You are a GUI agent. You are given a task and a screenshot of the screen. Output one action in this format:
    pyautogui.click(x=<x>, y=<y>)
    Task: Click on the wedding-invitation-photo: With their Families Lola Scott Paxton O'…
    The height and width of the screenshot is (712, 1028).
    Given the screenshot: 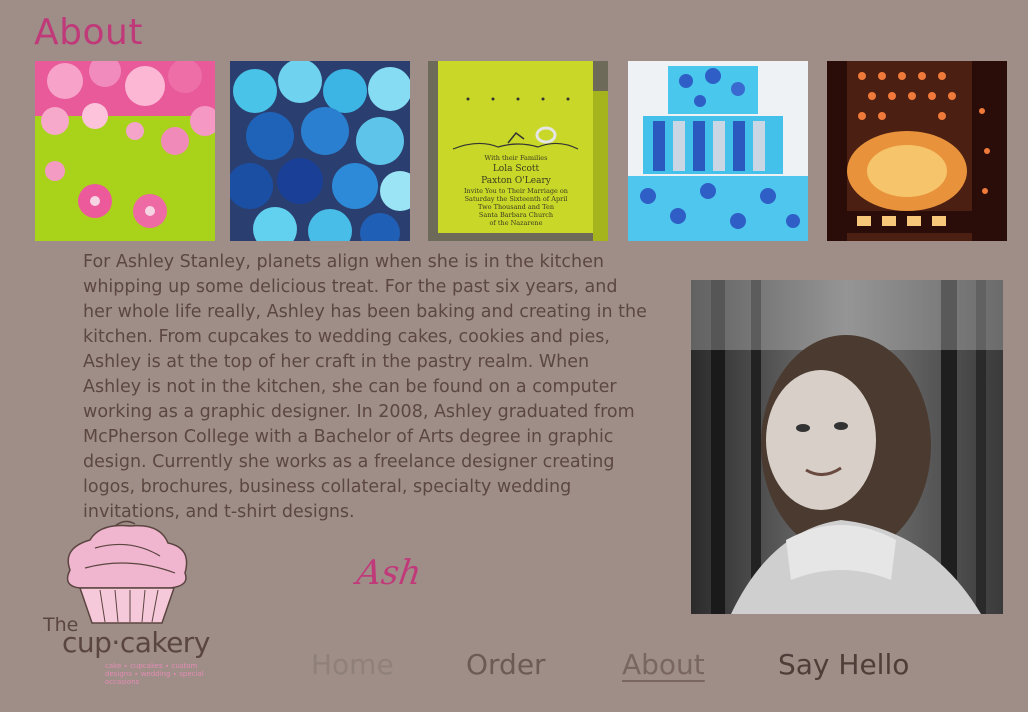 What is the action you would take?
    pyautogui.click(x=518, y=151)
    